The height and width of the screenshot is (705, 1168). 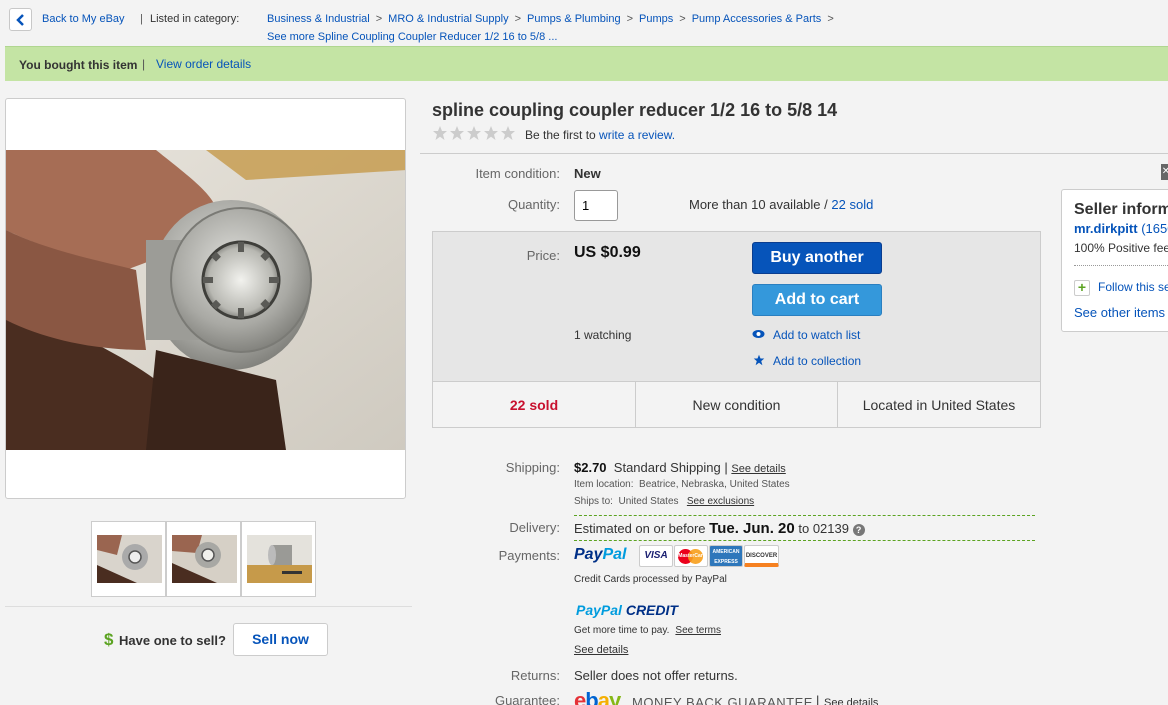 I want to click on review-prompt: Be the first to write a review., so click(x=600, y=135).